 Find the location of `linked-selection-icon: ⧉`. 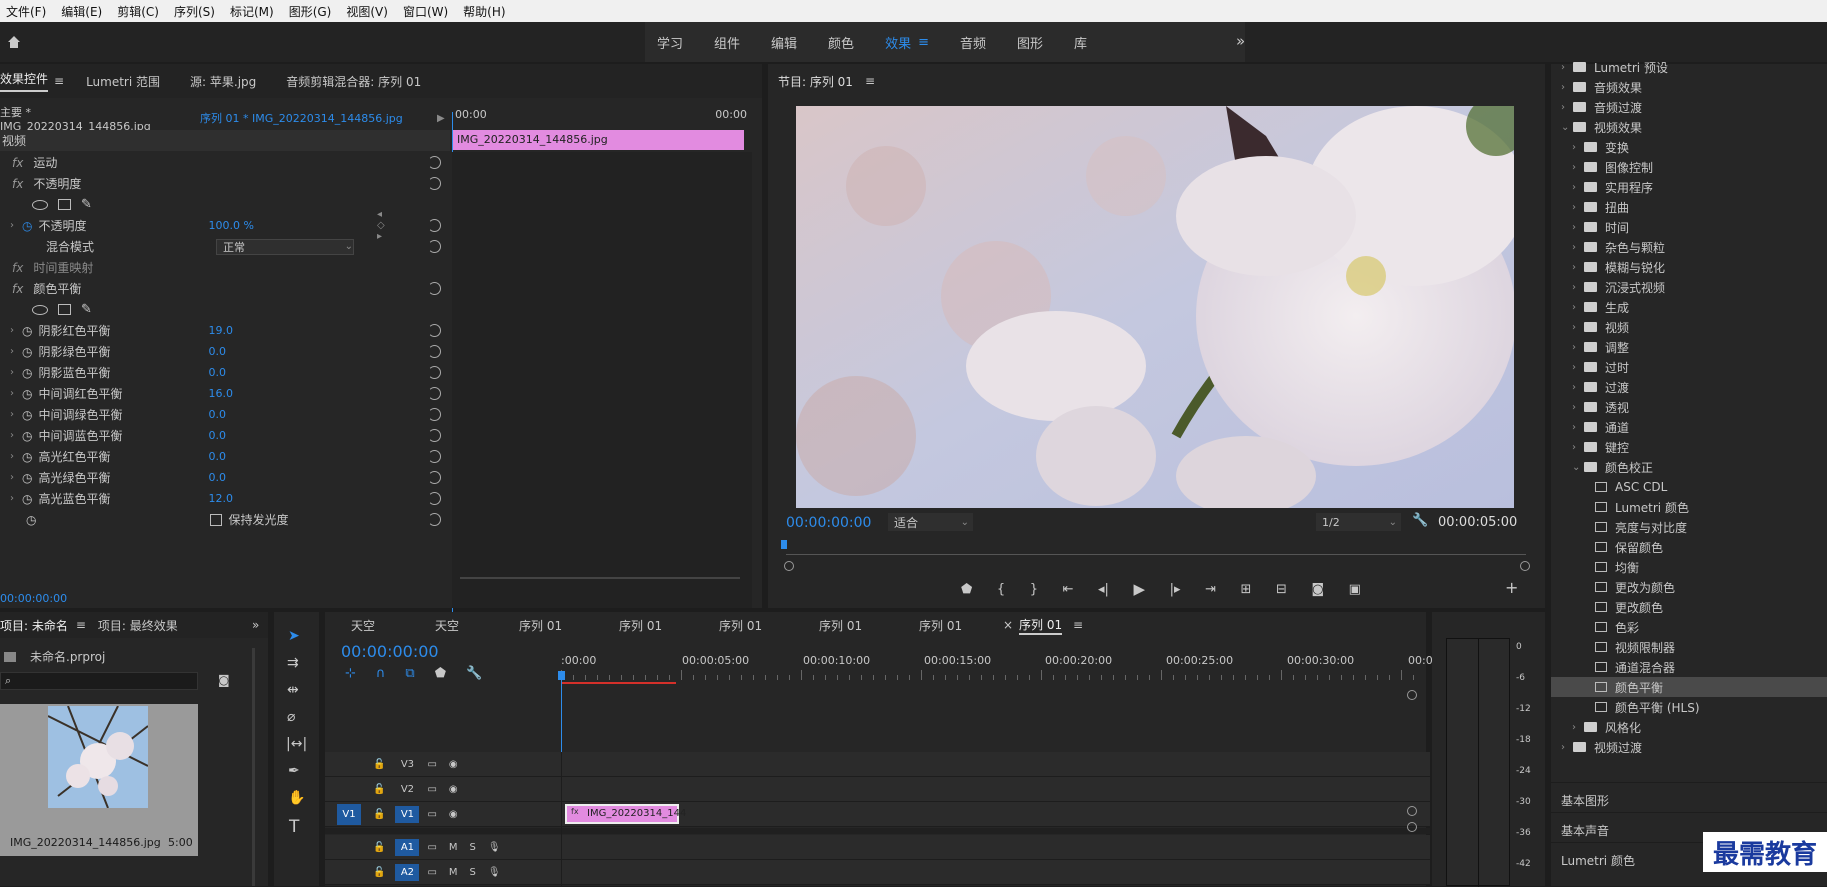

linked-selection-icon: ⧉ is located at coordinates (409, 673).